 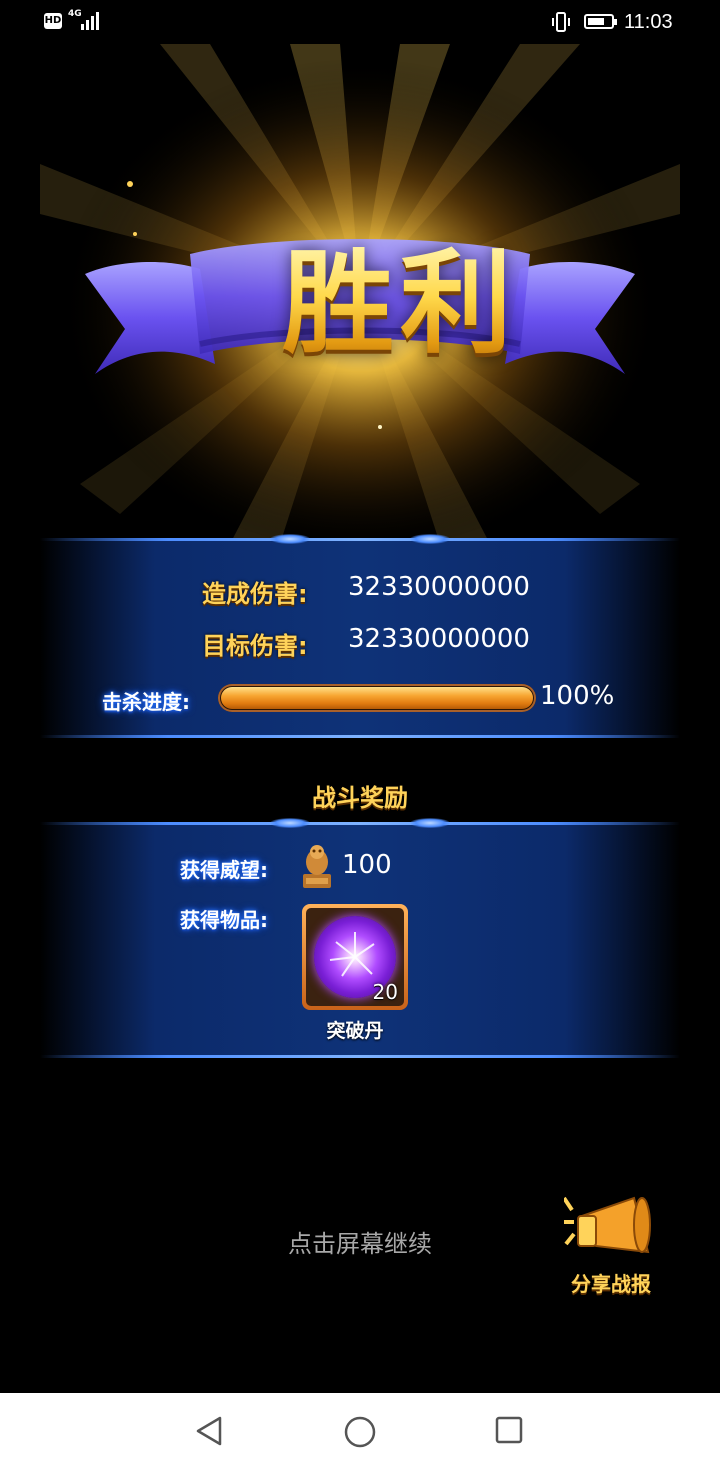 I want to click on item-count: 20, so click(x=385, y=992).